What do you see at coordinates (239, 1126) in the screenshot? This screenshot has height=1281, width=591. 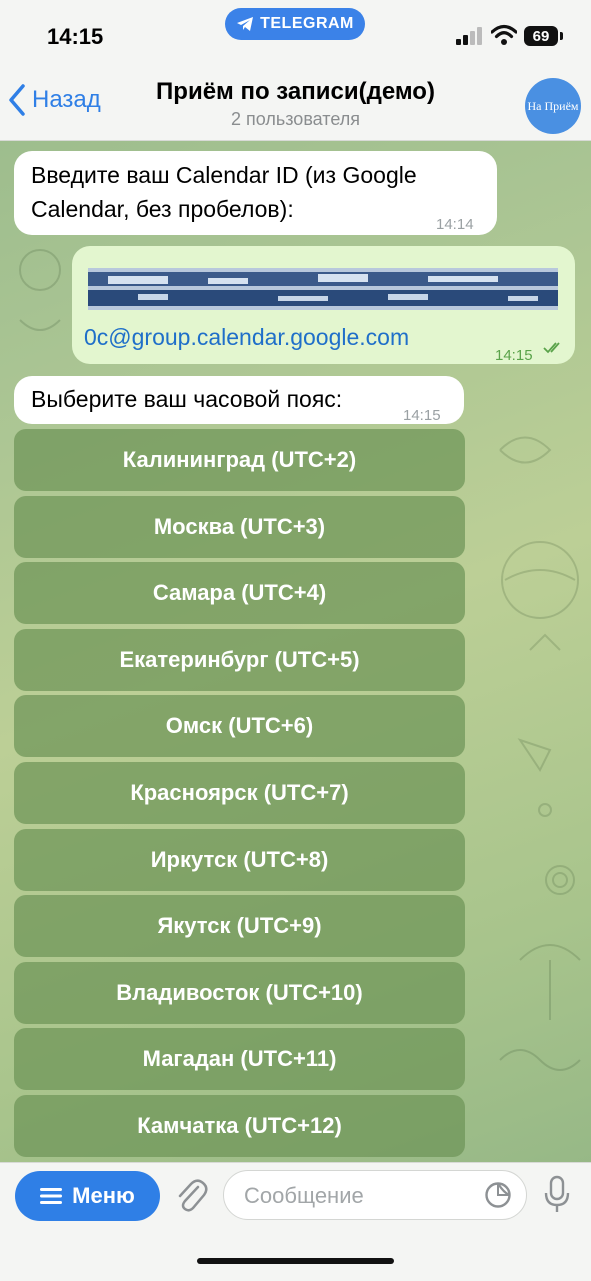 I see `timezone-button-kamchatka: Камчатка (UTC+12)` at bounding box center [239, 1126].